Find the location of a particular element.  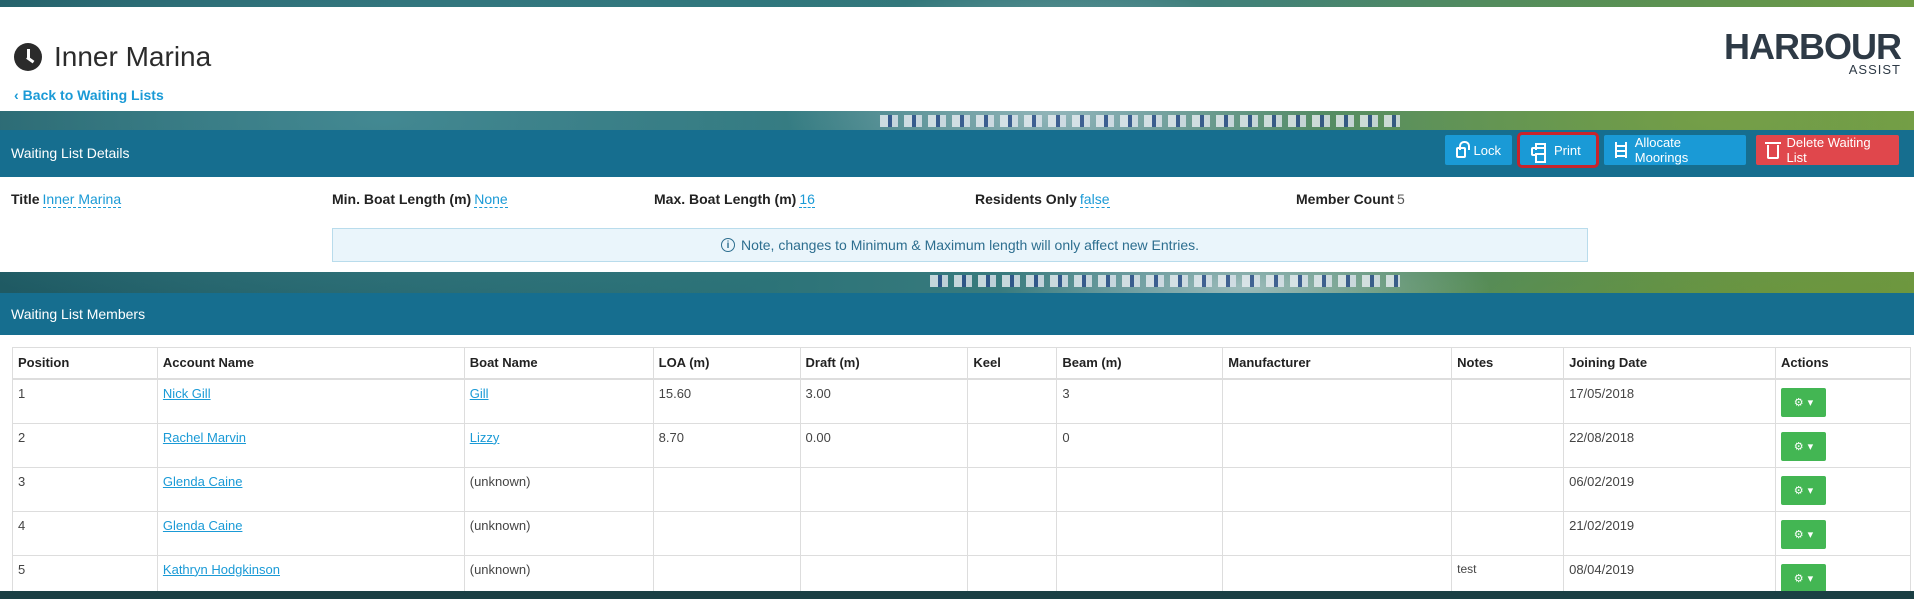

back-to-waiting-lists-link: ‹ Back to Waiting Lists is located at coordinates (89, 95).